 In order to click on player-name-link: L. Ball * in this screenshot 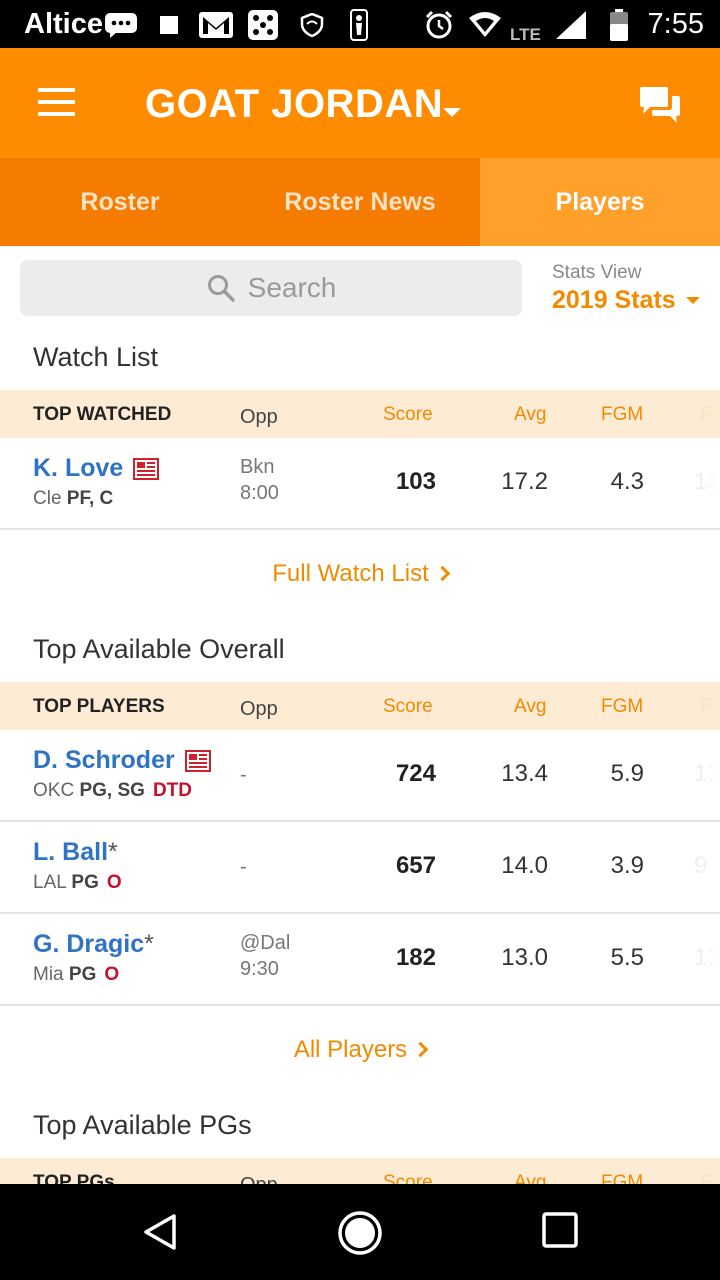, I will do `click(75, 852)`.